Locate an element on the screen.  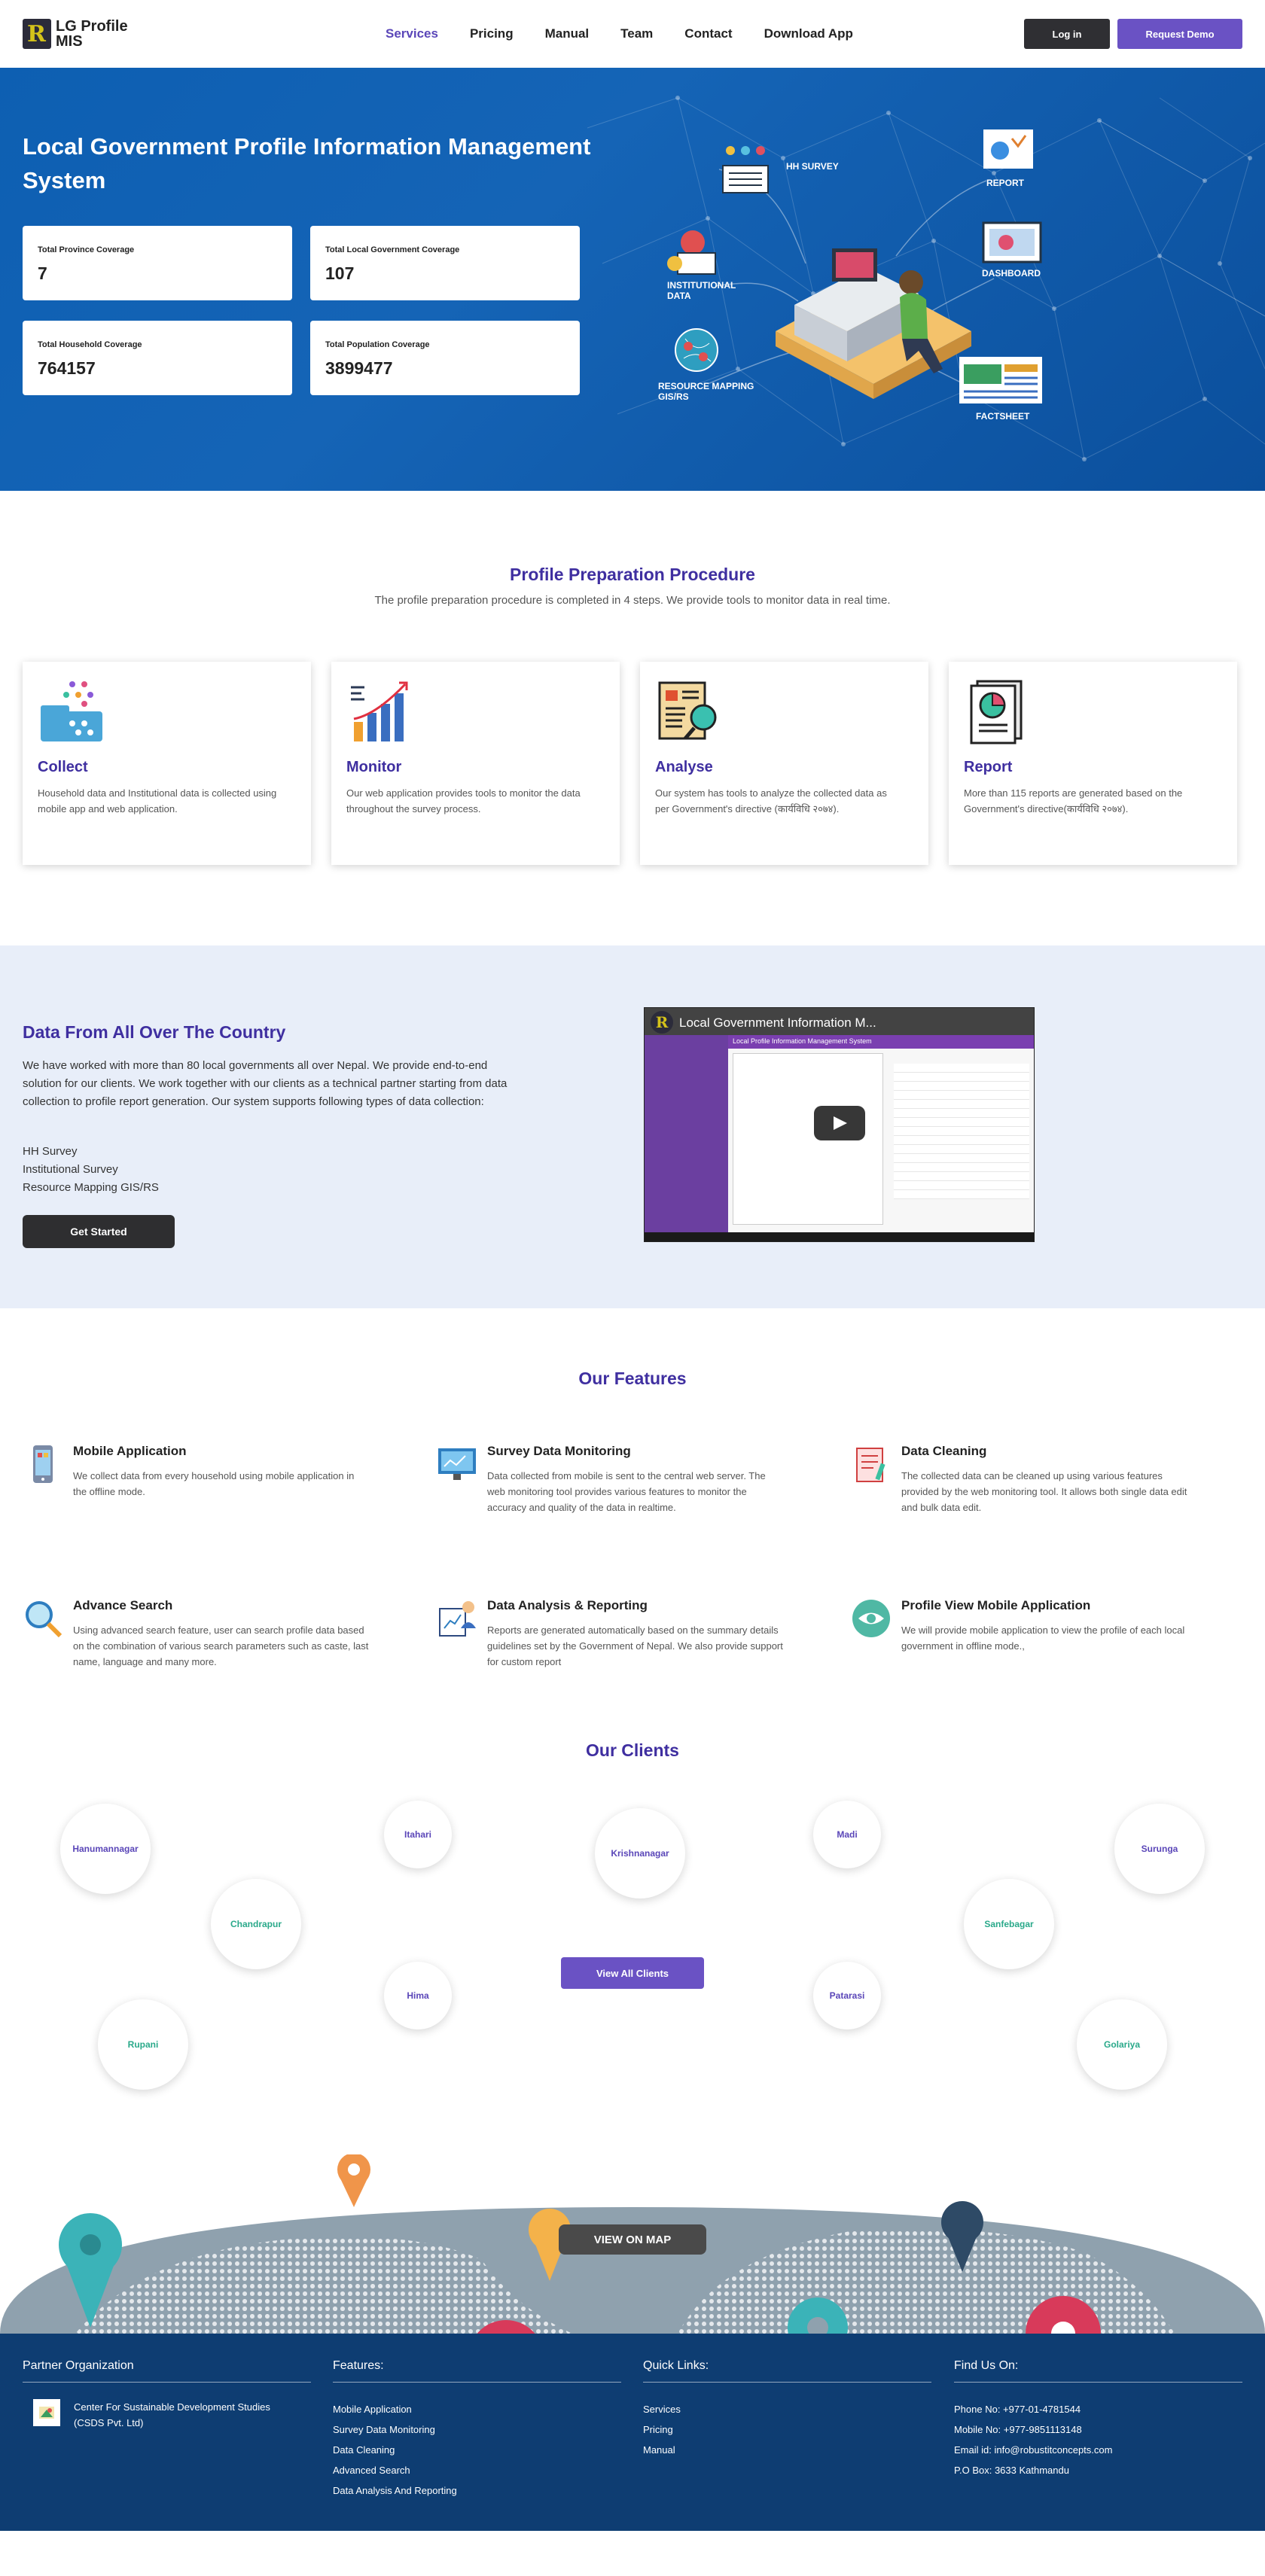
map-section: VIEW ON MAP is located at coordinates (633, 2244).